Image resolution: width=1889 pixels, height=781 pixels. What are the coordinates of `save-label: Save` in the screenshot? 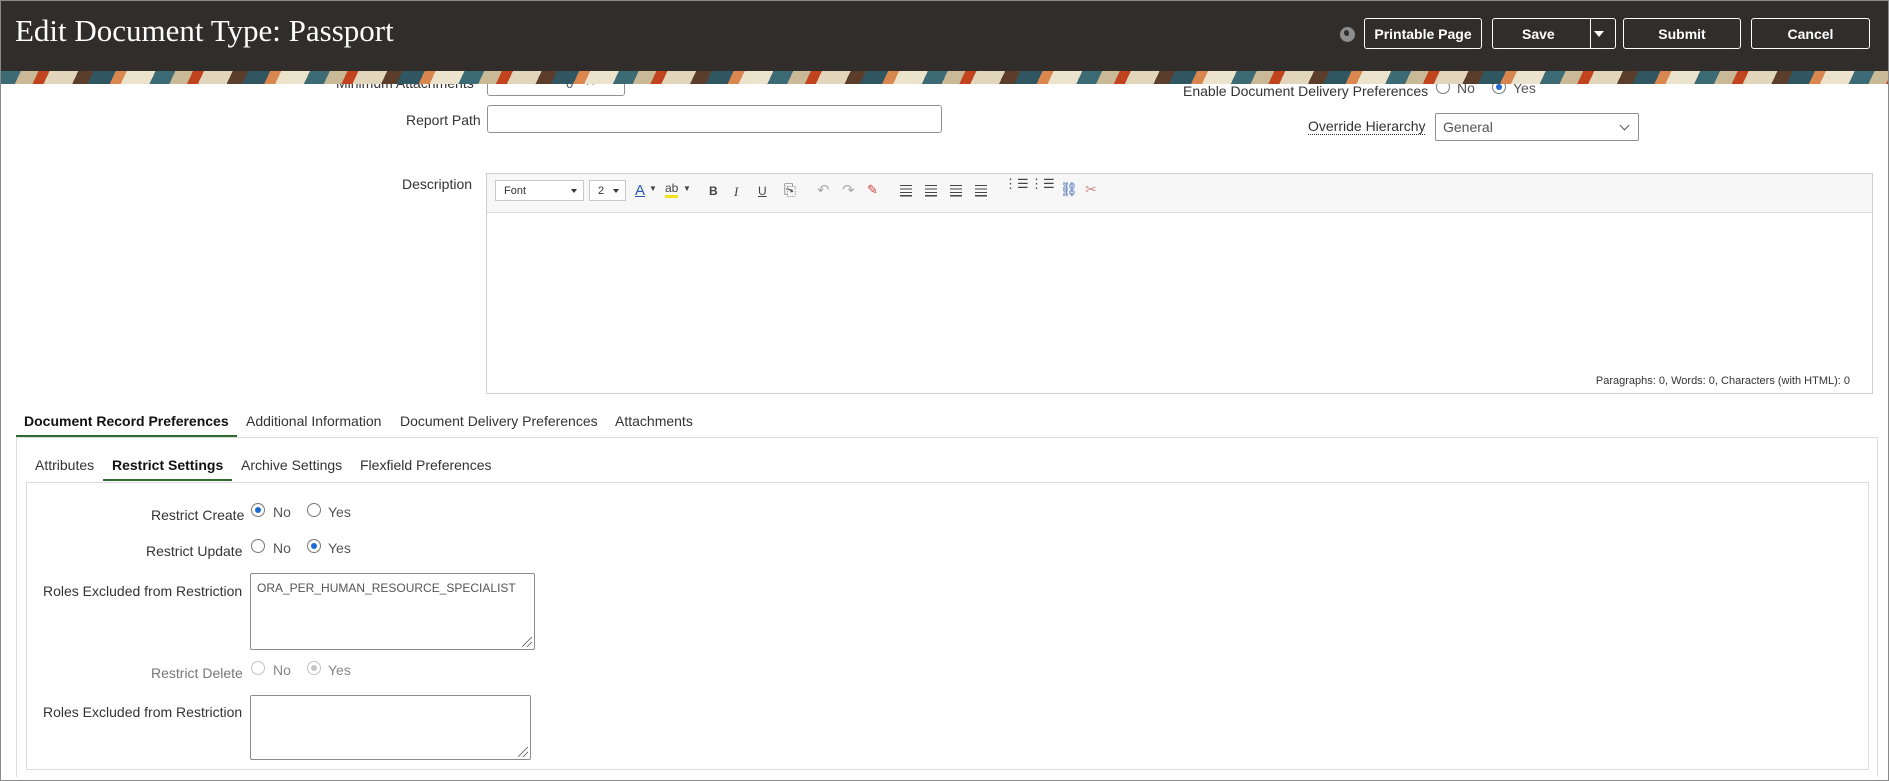 It's located at (1538, 34).